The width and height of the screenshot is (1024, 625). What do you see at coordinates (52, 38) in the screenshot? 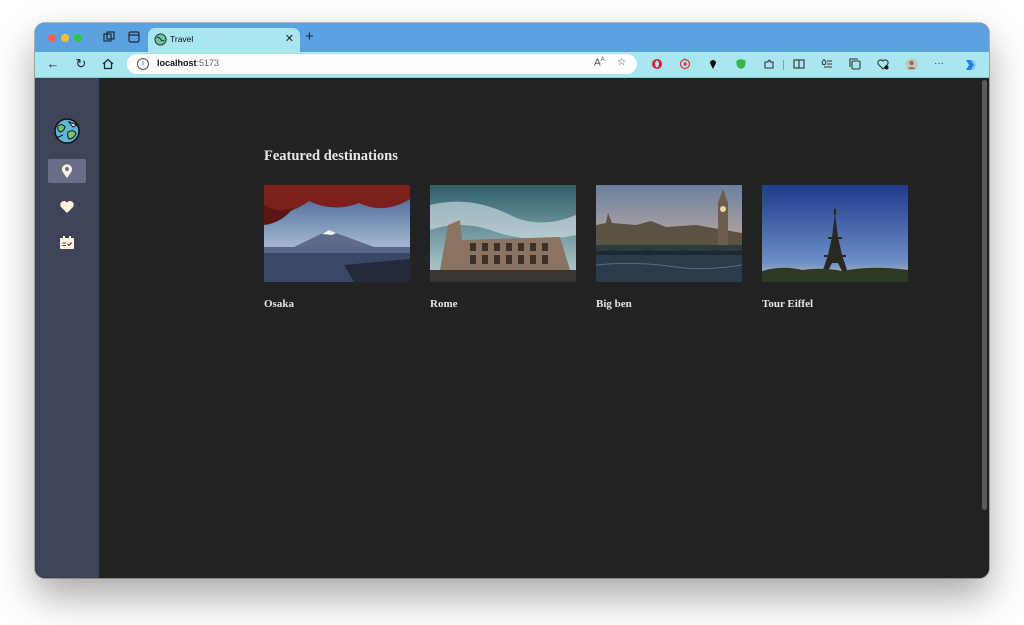
I see `close-window-button` at bounding box center [52, 38].